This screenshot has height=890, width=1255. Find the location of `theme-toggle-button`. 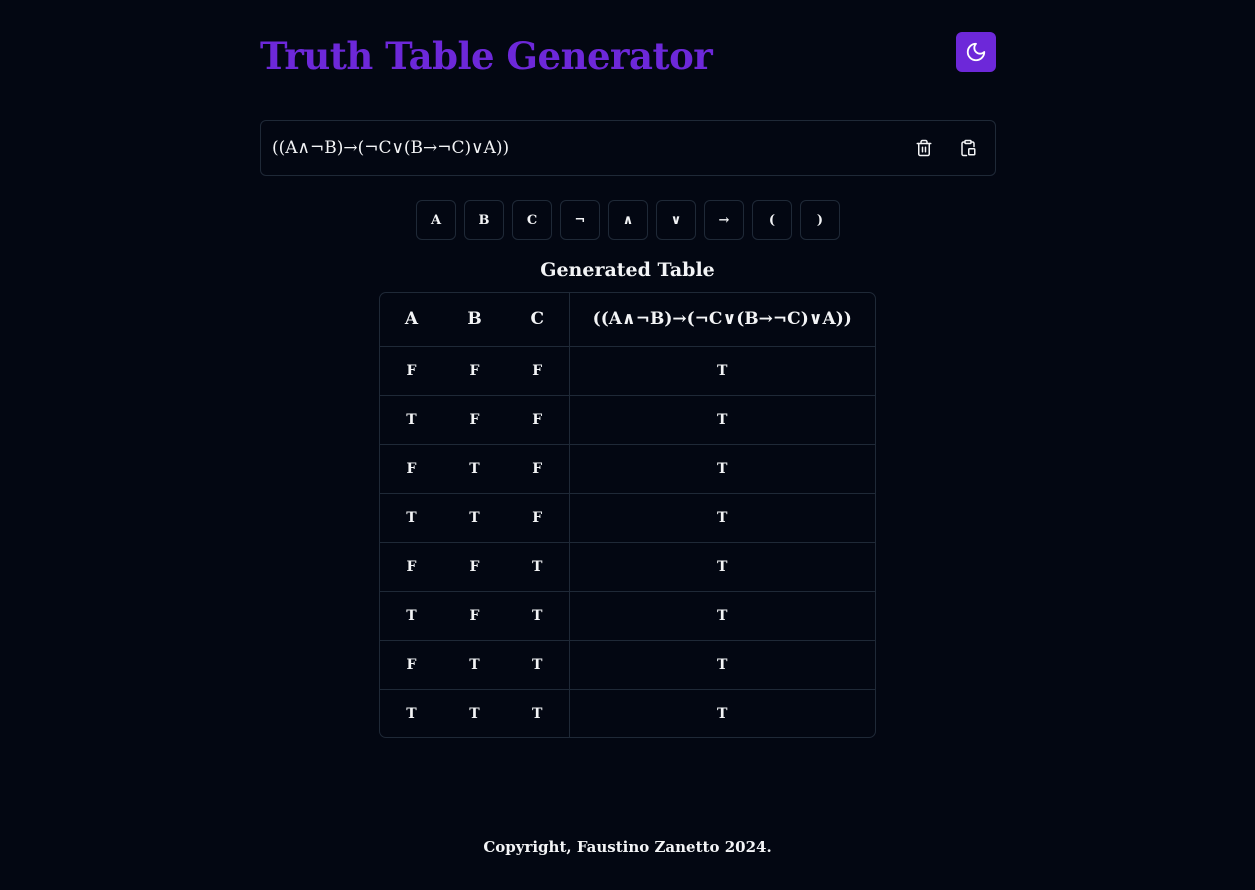

theme-toggle-button is located at coordinates (976, 52).